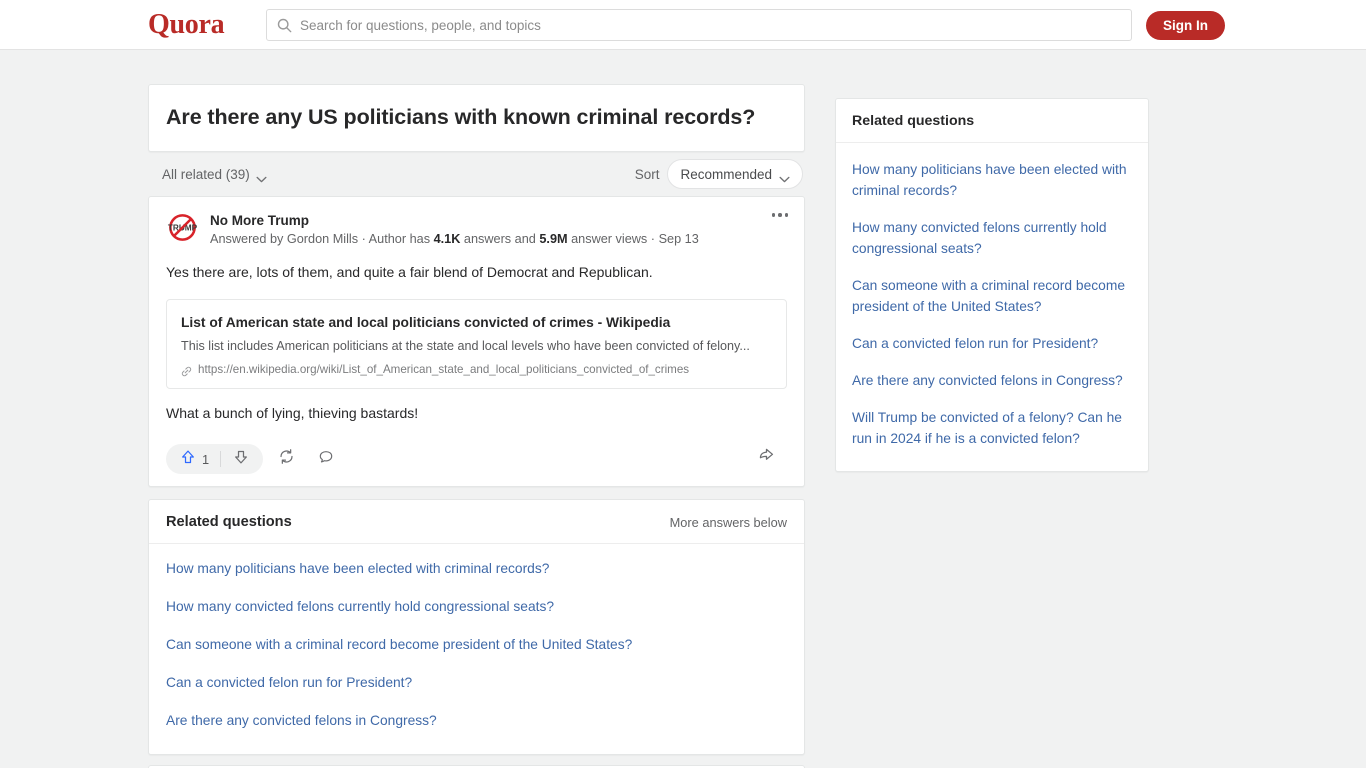 The width and height of the screenshot is (1366, 768). Describe the element at coordinates (476, 683) in the screenshot. I see `related-question-link: Can a convicted felon run for President?` at that location.